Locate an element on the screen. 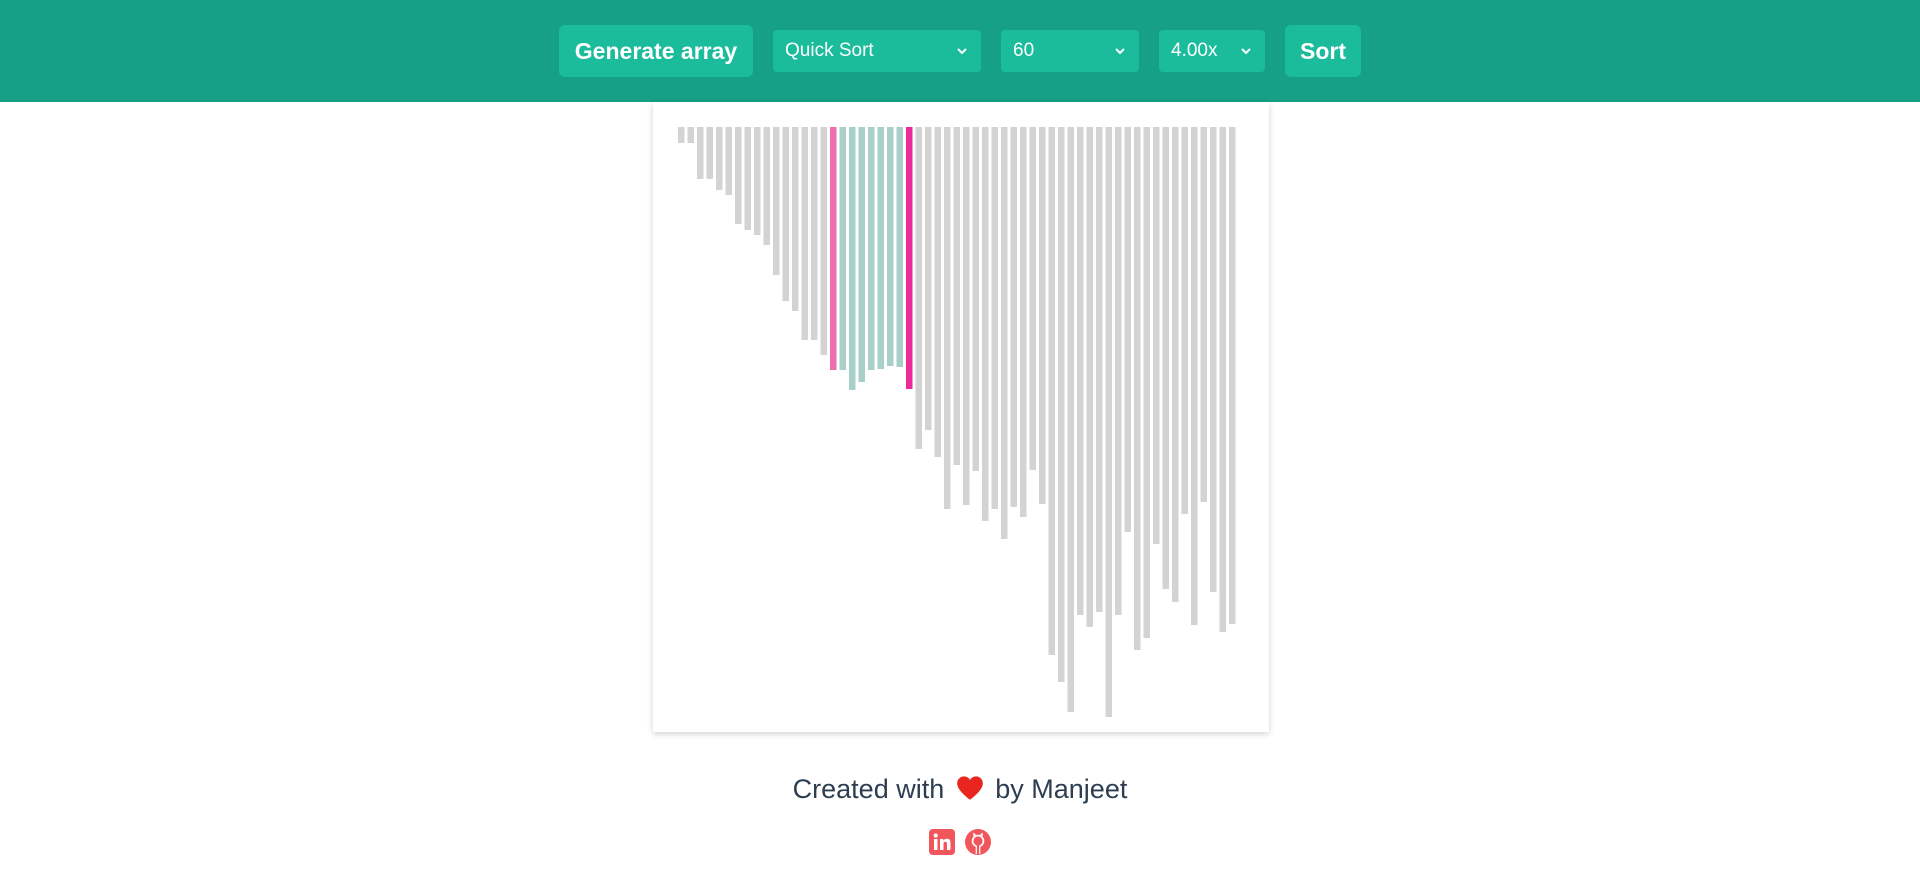 The height and width of the screenshot is (871, 1920). sort-button: Sort is located at coordinates (1323, 51).